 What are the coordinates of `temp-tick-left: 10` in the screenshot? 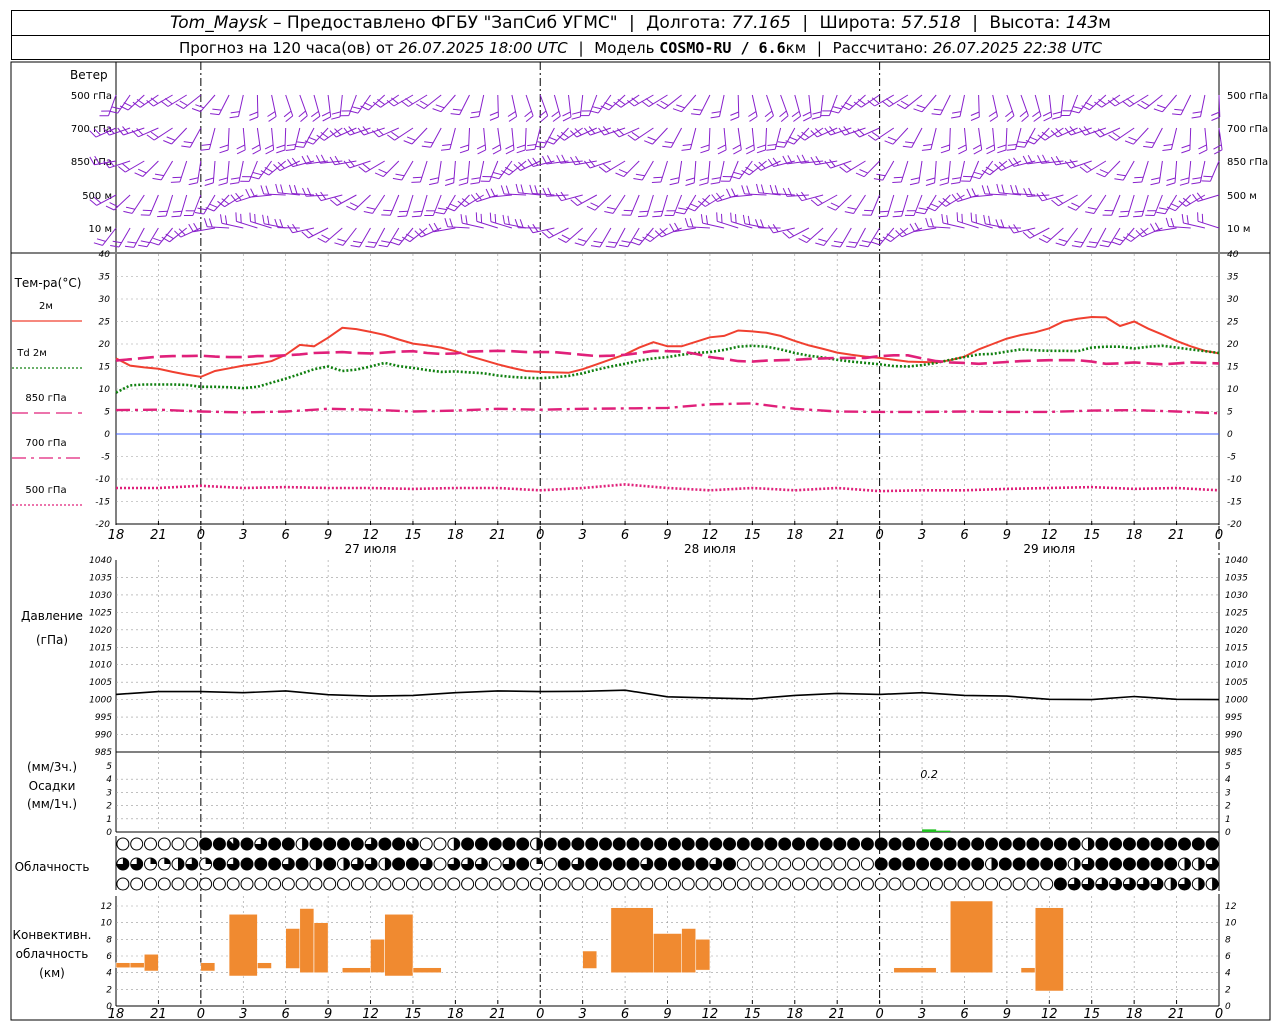 It's located at (105, 390).